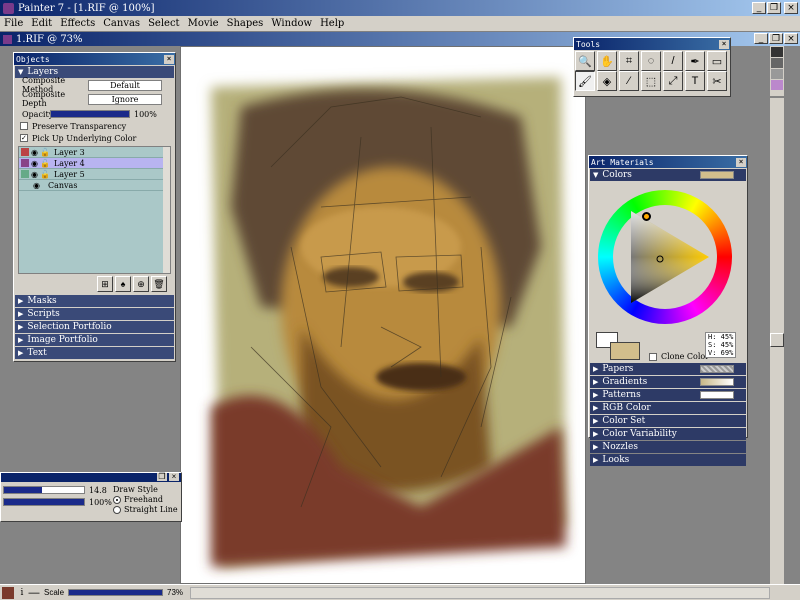  Describe the element at coordinates (245, 23) in the screenshot. I see `menu-shapes: Shapes` at that location.